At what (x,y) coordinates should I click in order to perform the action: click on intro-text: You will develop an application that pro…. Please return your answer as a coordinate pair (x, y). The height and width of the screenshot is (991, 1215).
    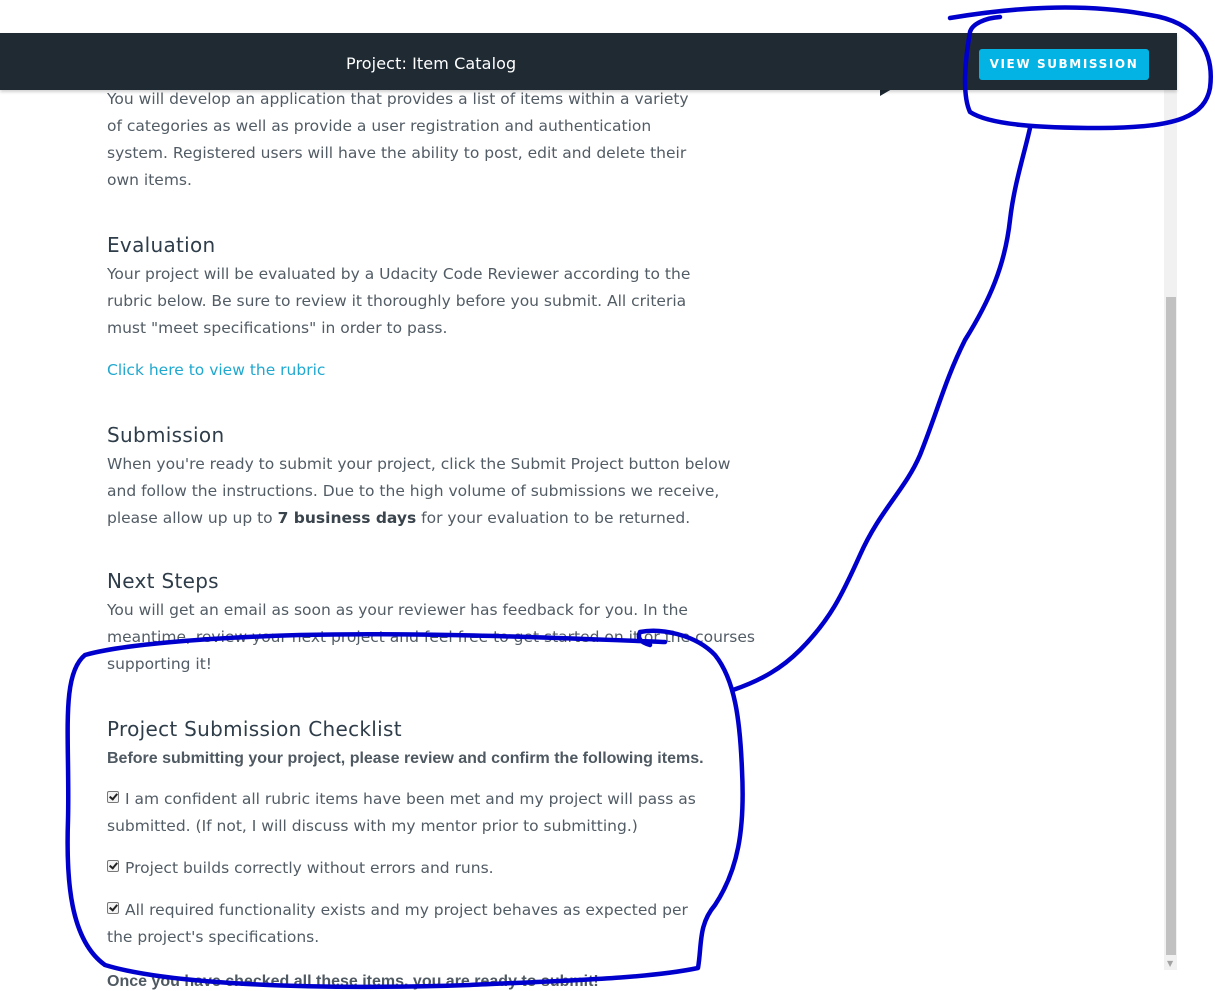
    Looking at the image, I should click on (398, 139).